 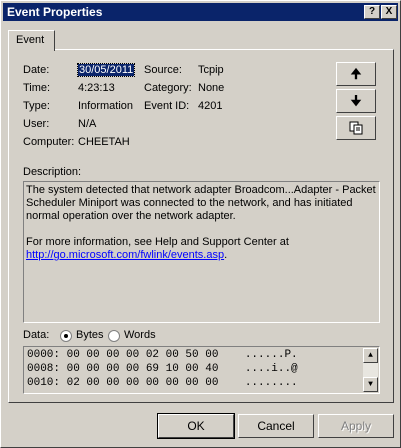 What do you see at coordinates (36, 124) in the screenshot?
I see `user-label: User:` at bounding box center [36, 124].